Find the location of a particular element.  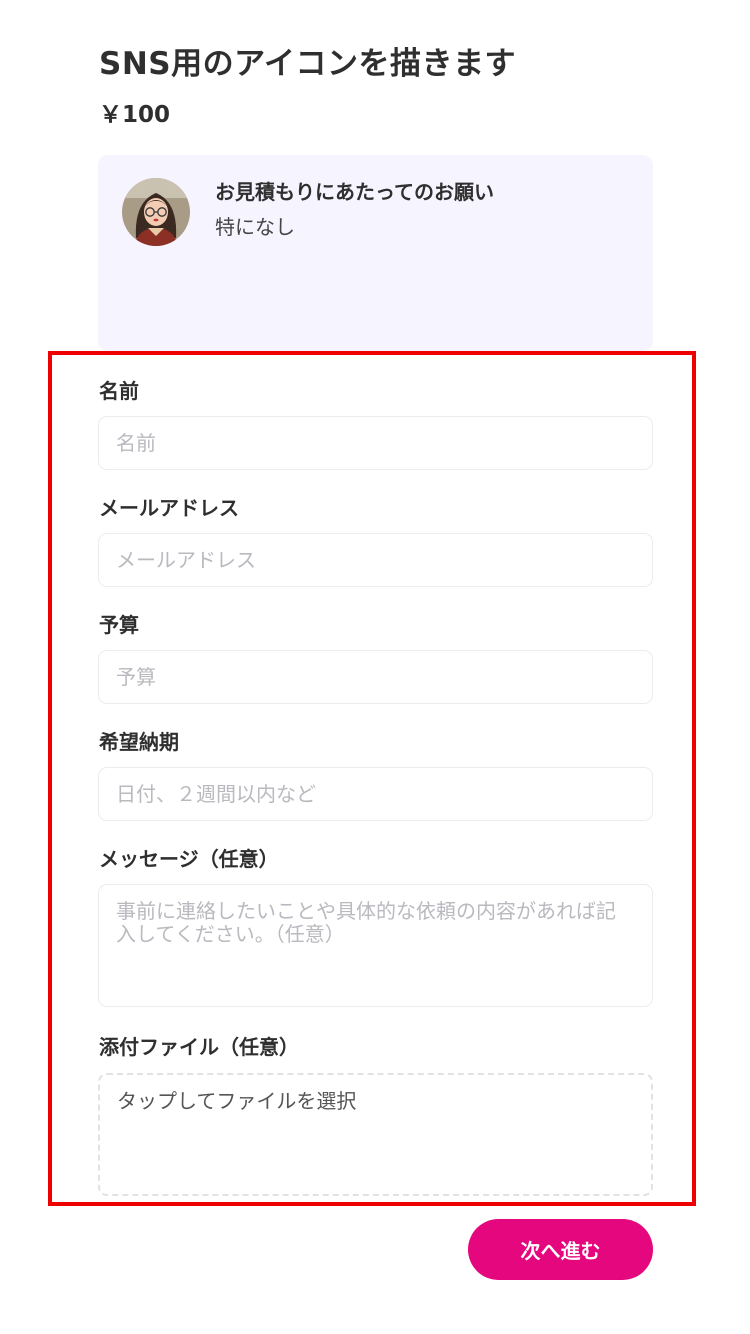

name-label: 名前 is located at coordinates (119, 391).